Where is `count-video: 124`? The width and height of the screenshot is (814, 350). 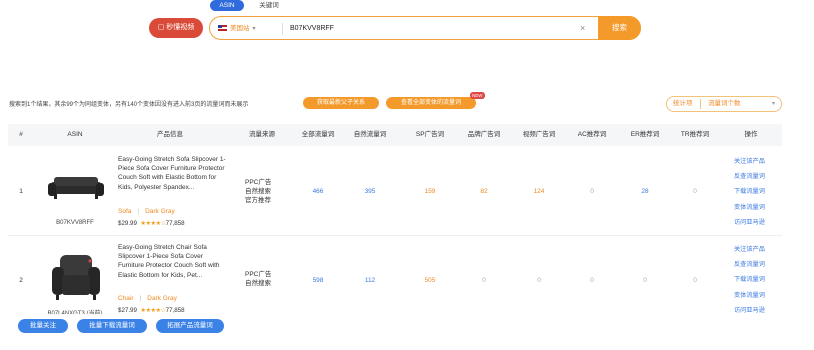 count-video: 124 is located at coordinates (539, 191).